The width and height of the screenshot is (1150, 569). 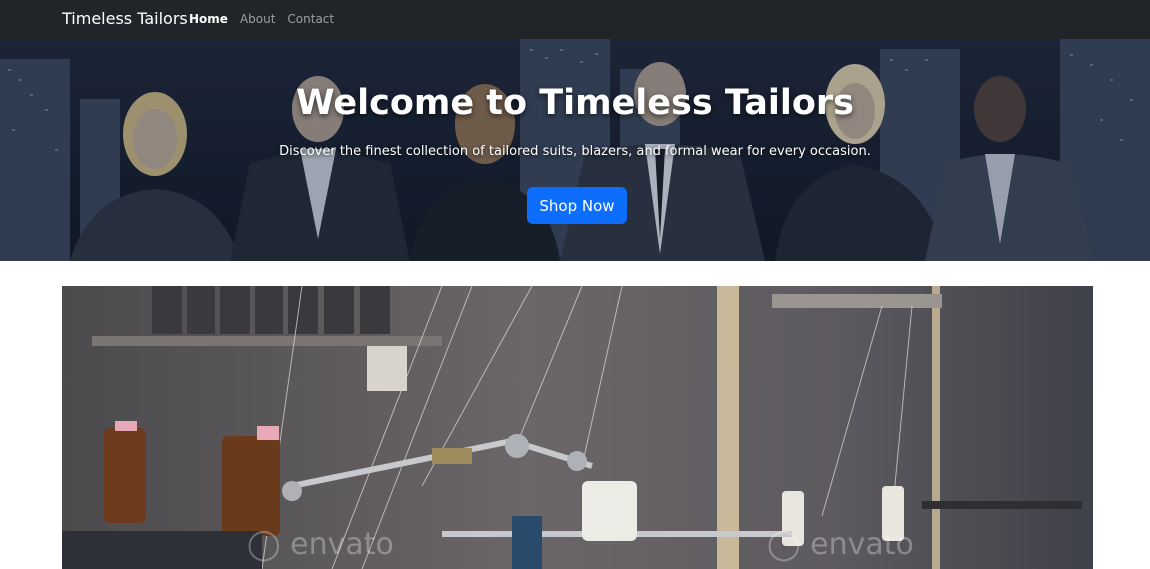 What do you see at coordinates (320, 544) in the screenshot?
I see `watermark-left: ◯ envato` at bounding box center [320, 544].